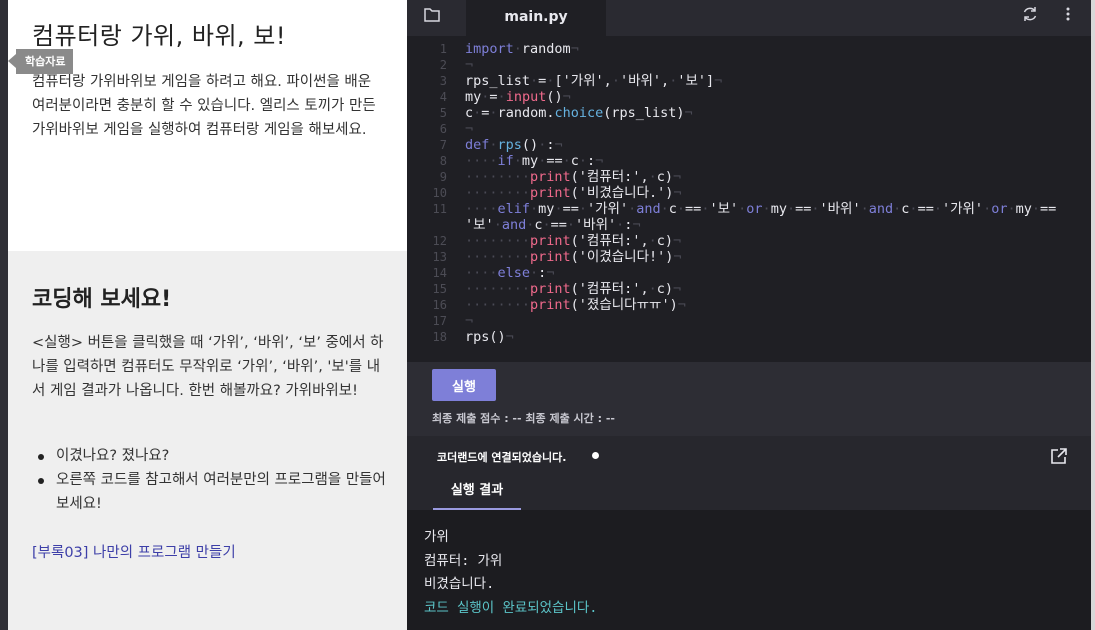 This screenshot has width=1095, height=630. I want to click on run-bar: 실행 최종 제출 점수 : -- 최종 제출 시간 : --, so click(749, 399).